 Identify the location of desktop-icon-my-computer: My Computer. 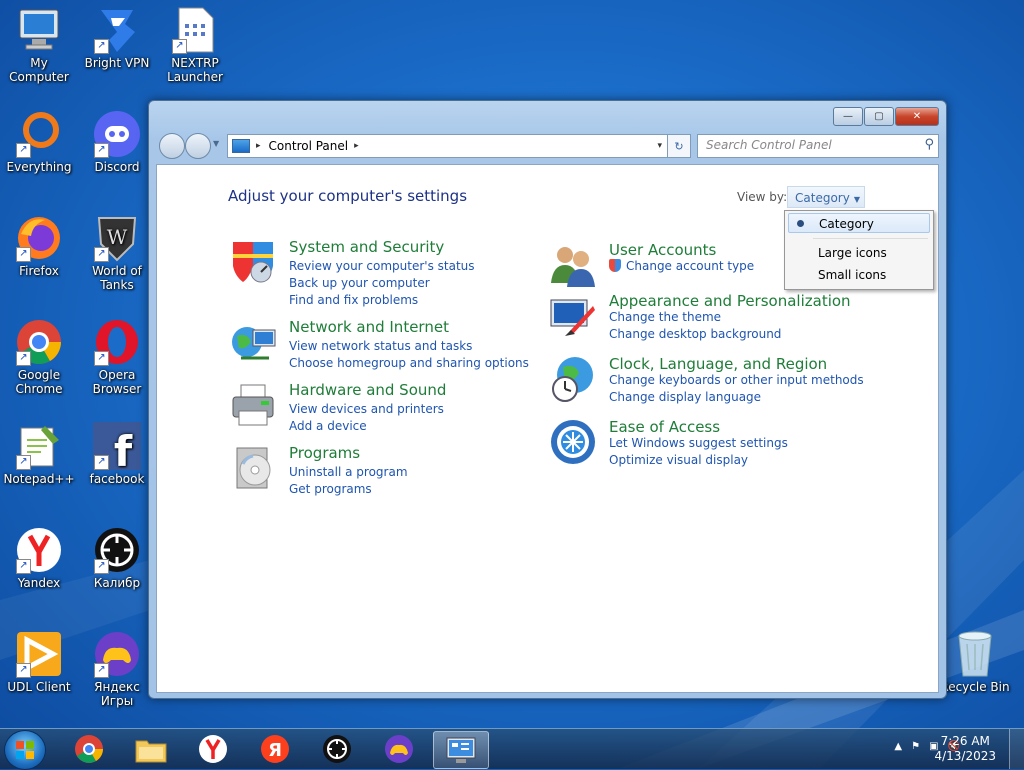
(39, 45).